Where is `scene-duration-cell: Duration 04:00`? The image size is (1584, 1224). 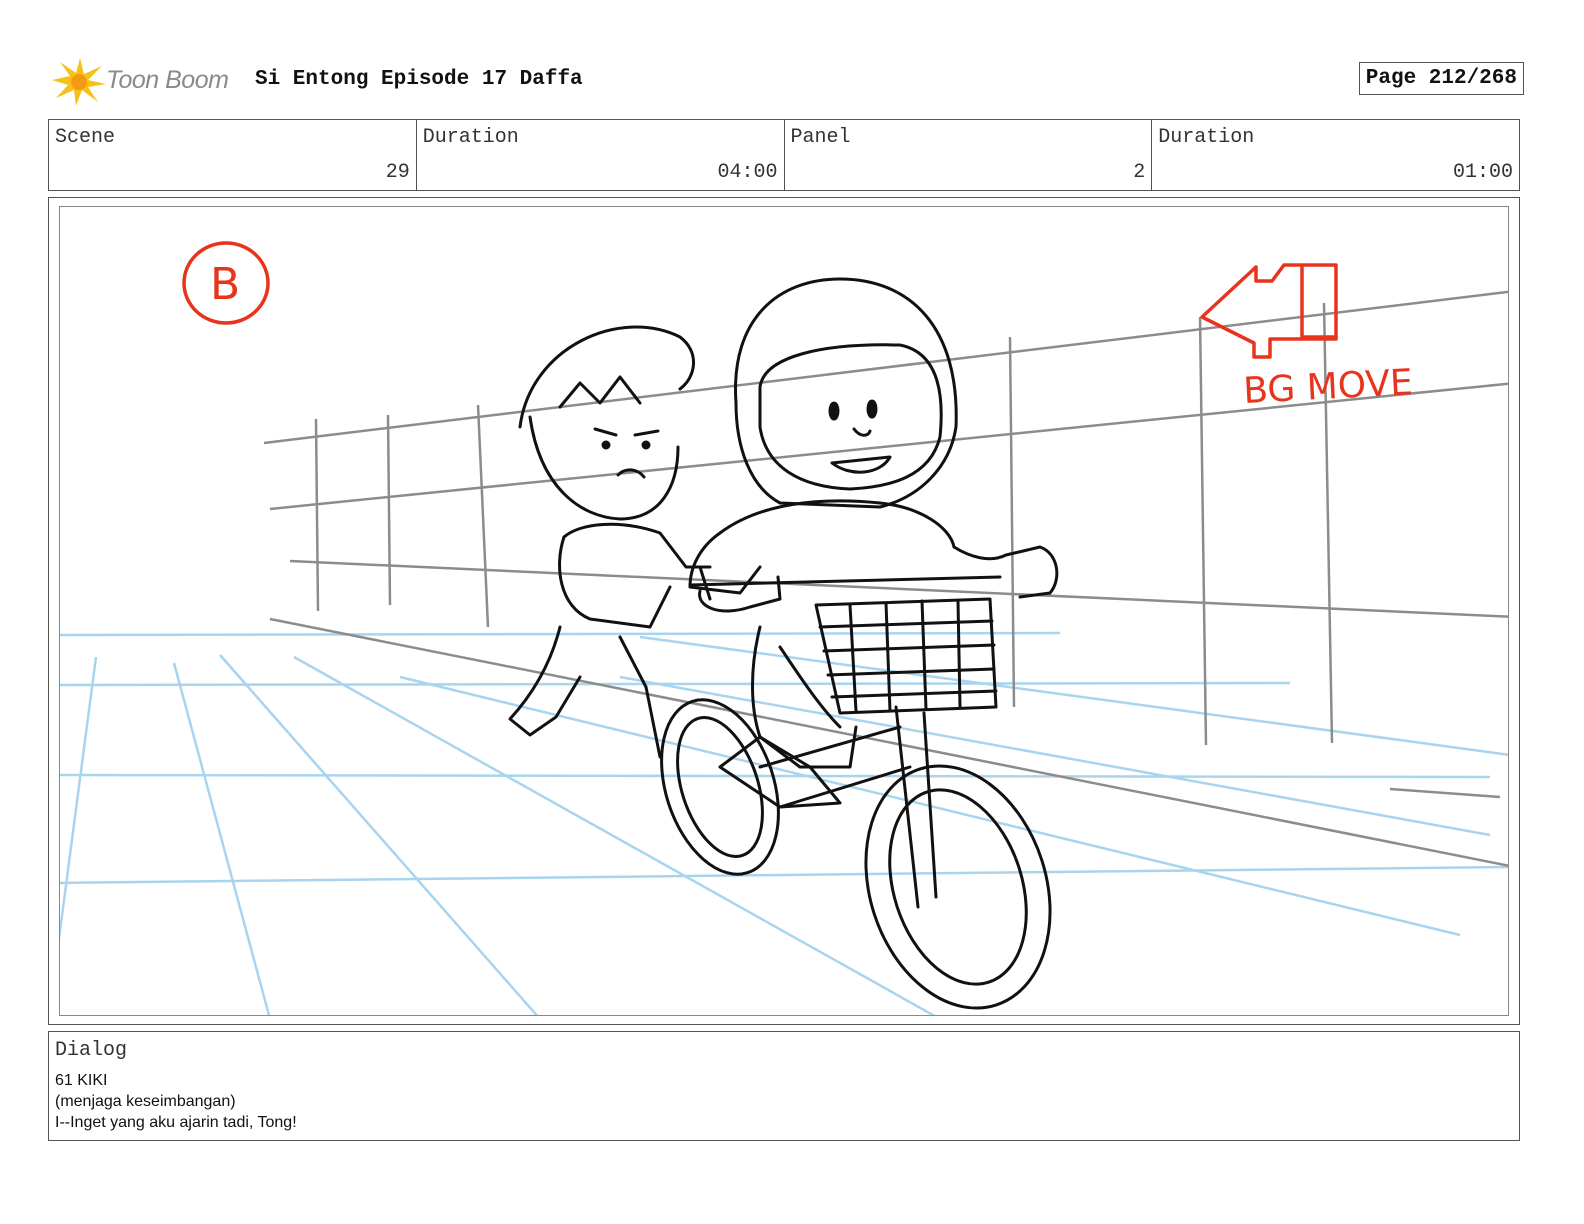
scene-duration-cell: Duration 04:00 is located at coordinates (601, 155).